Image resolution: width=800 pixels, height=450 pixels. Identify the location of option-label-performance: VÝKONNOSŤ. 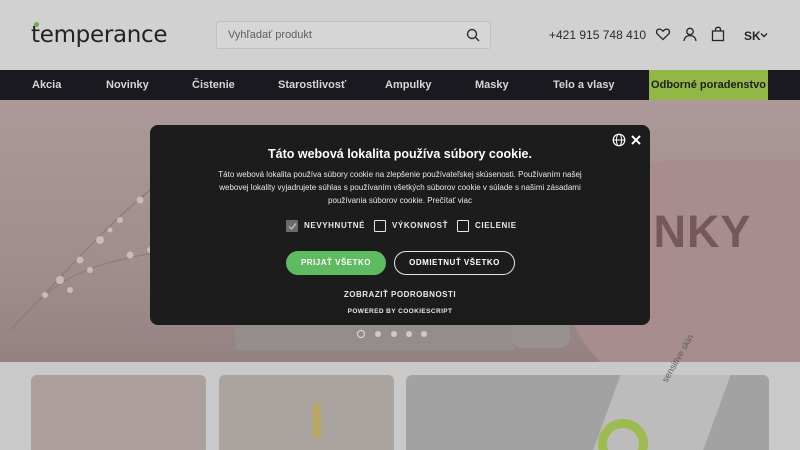
(420, 225).